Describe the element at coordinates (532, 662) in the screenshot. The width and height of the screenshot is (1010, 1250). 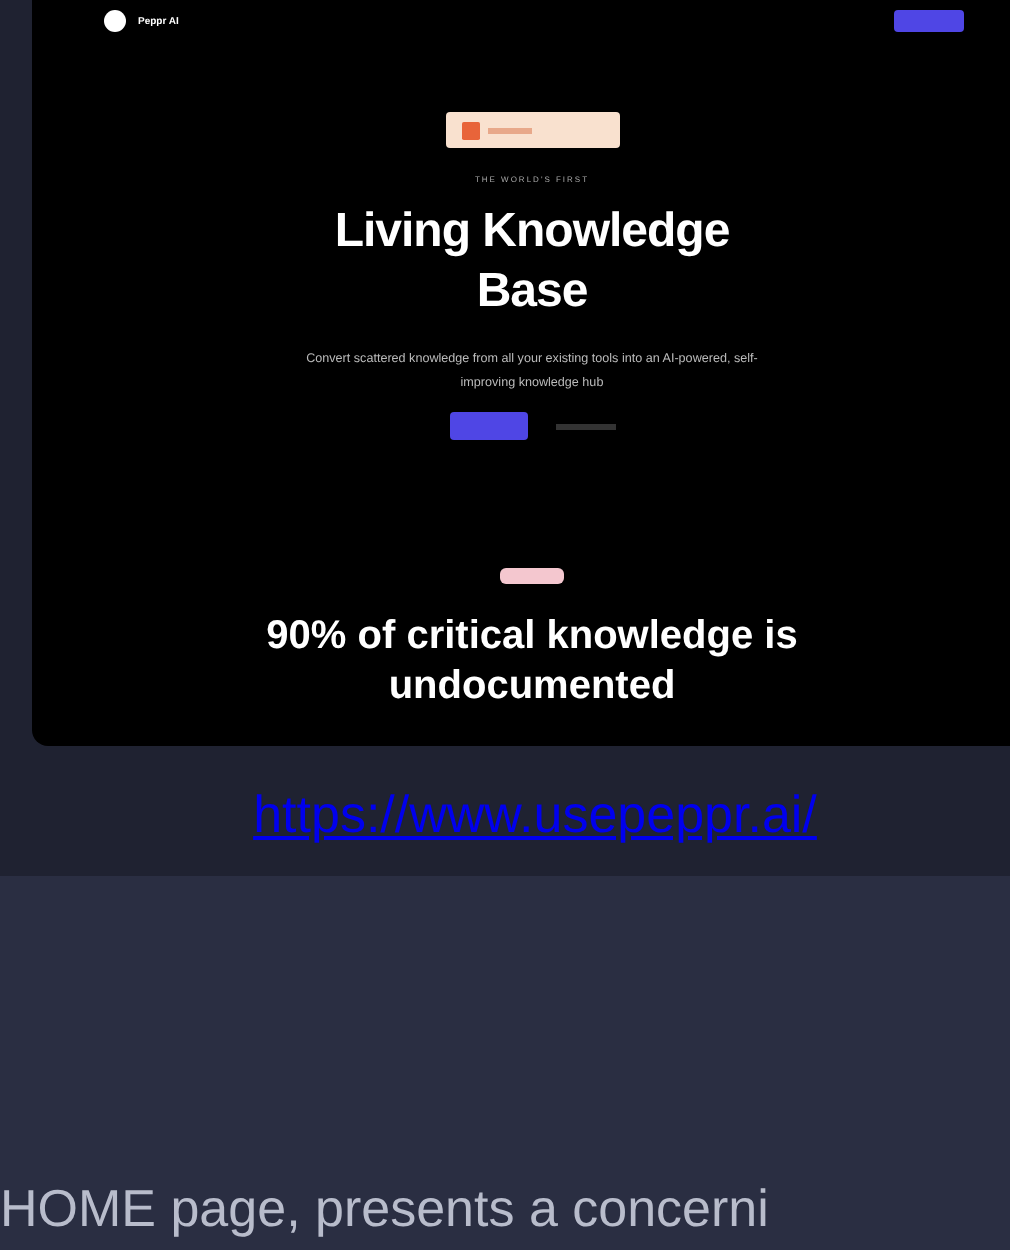
I see `section-heading: 90% of critical knowledge is undocumented` at that location.